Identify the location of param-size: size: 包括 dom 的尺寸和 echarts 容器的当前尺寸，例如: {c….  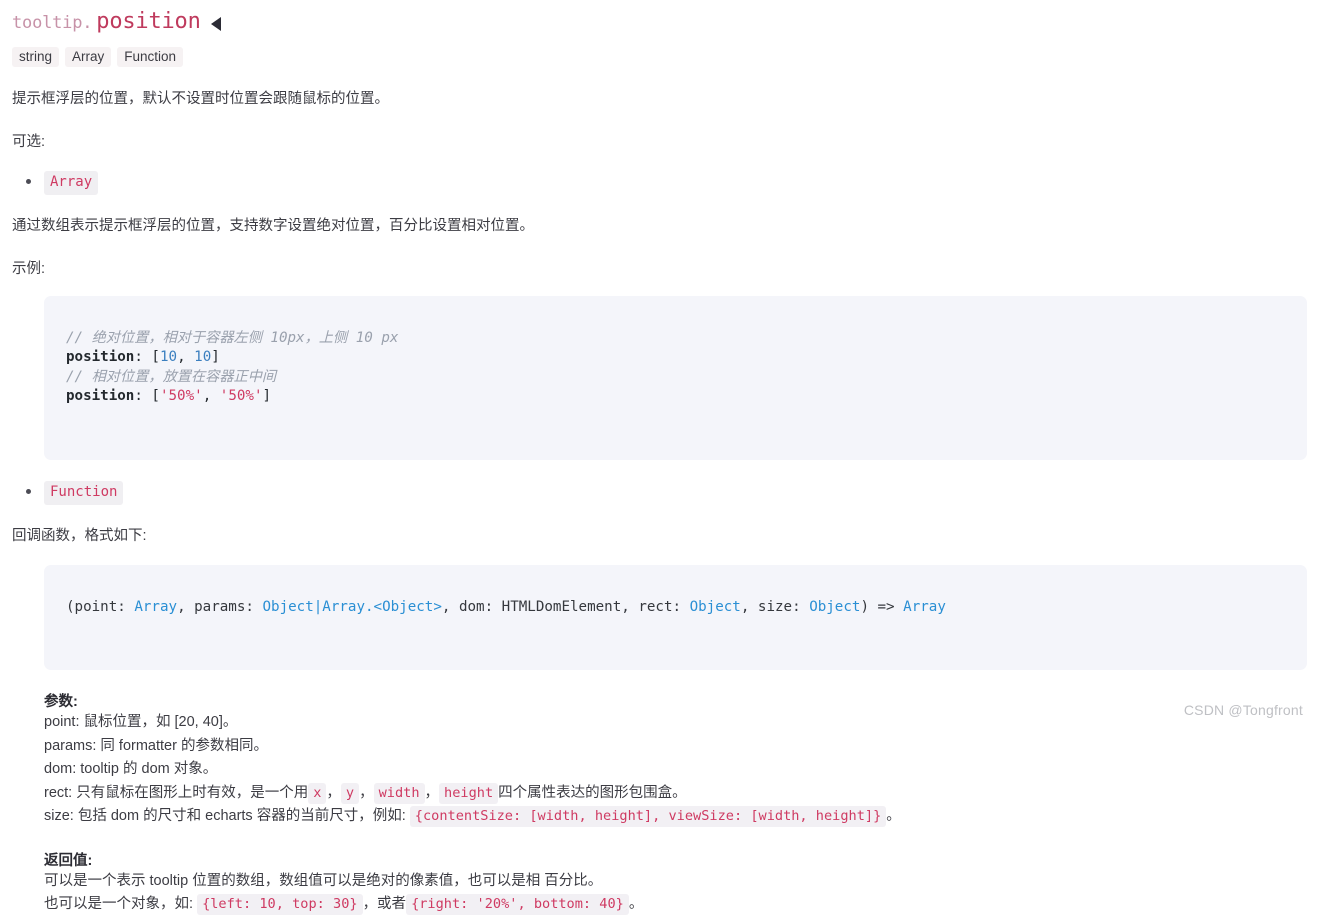
(675, 816).